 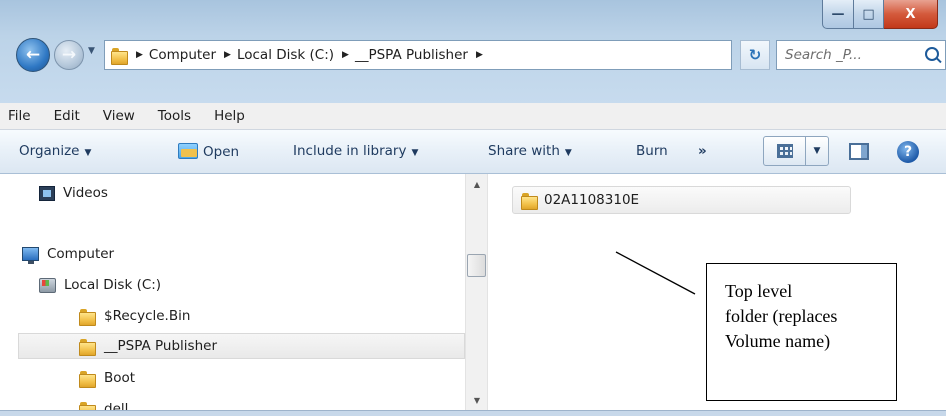 I want to click on callout-line, so click(x=655, y=273).